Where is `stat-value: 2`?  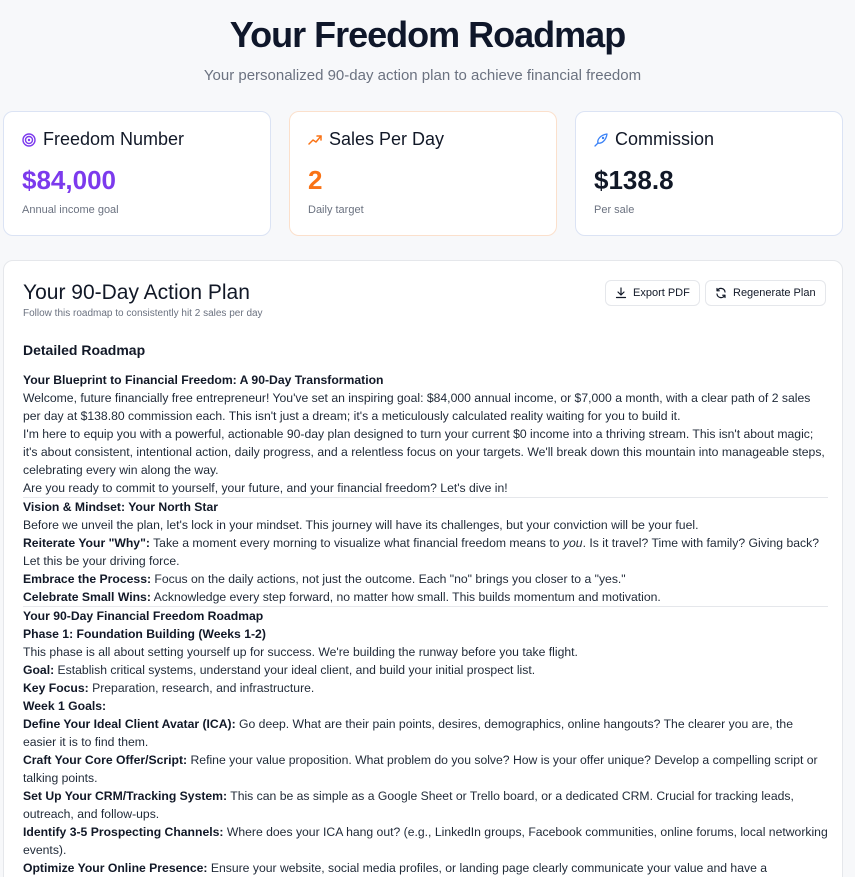
stat-value: 2 is located at coordinates (315, 180).